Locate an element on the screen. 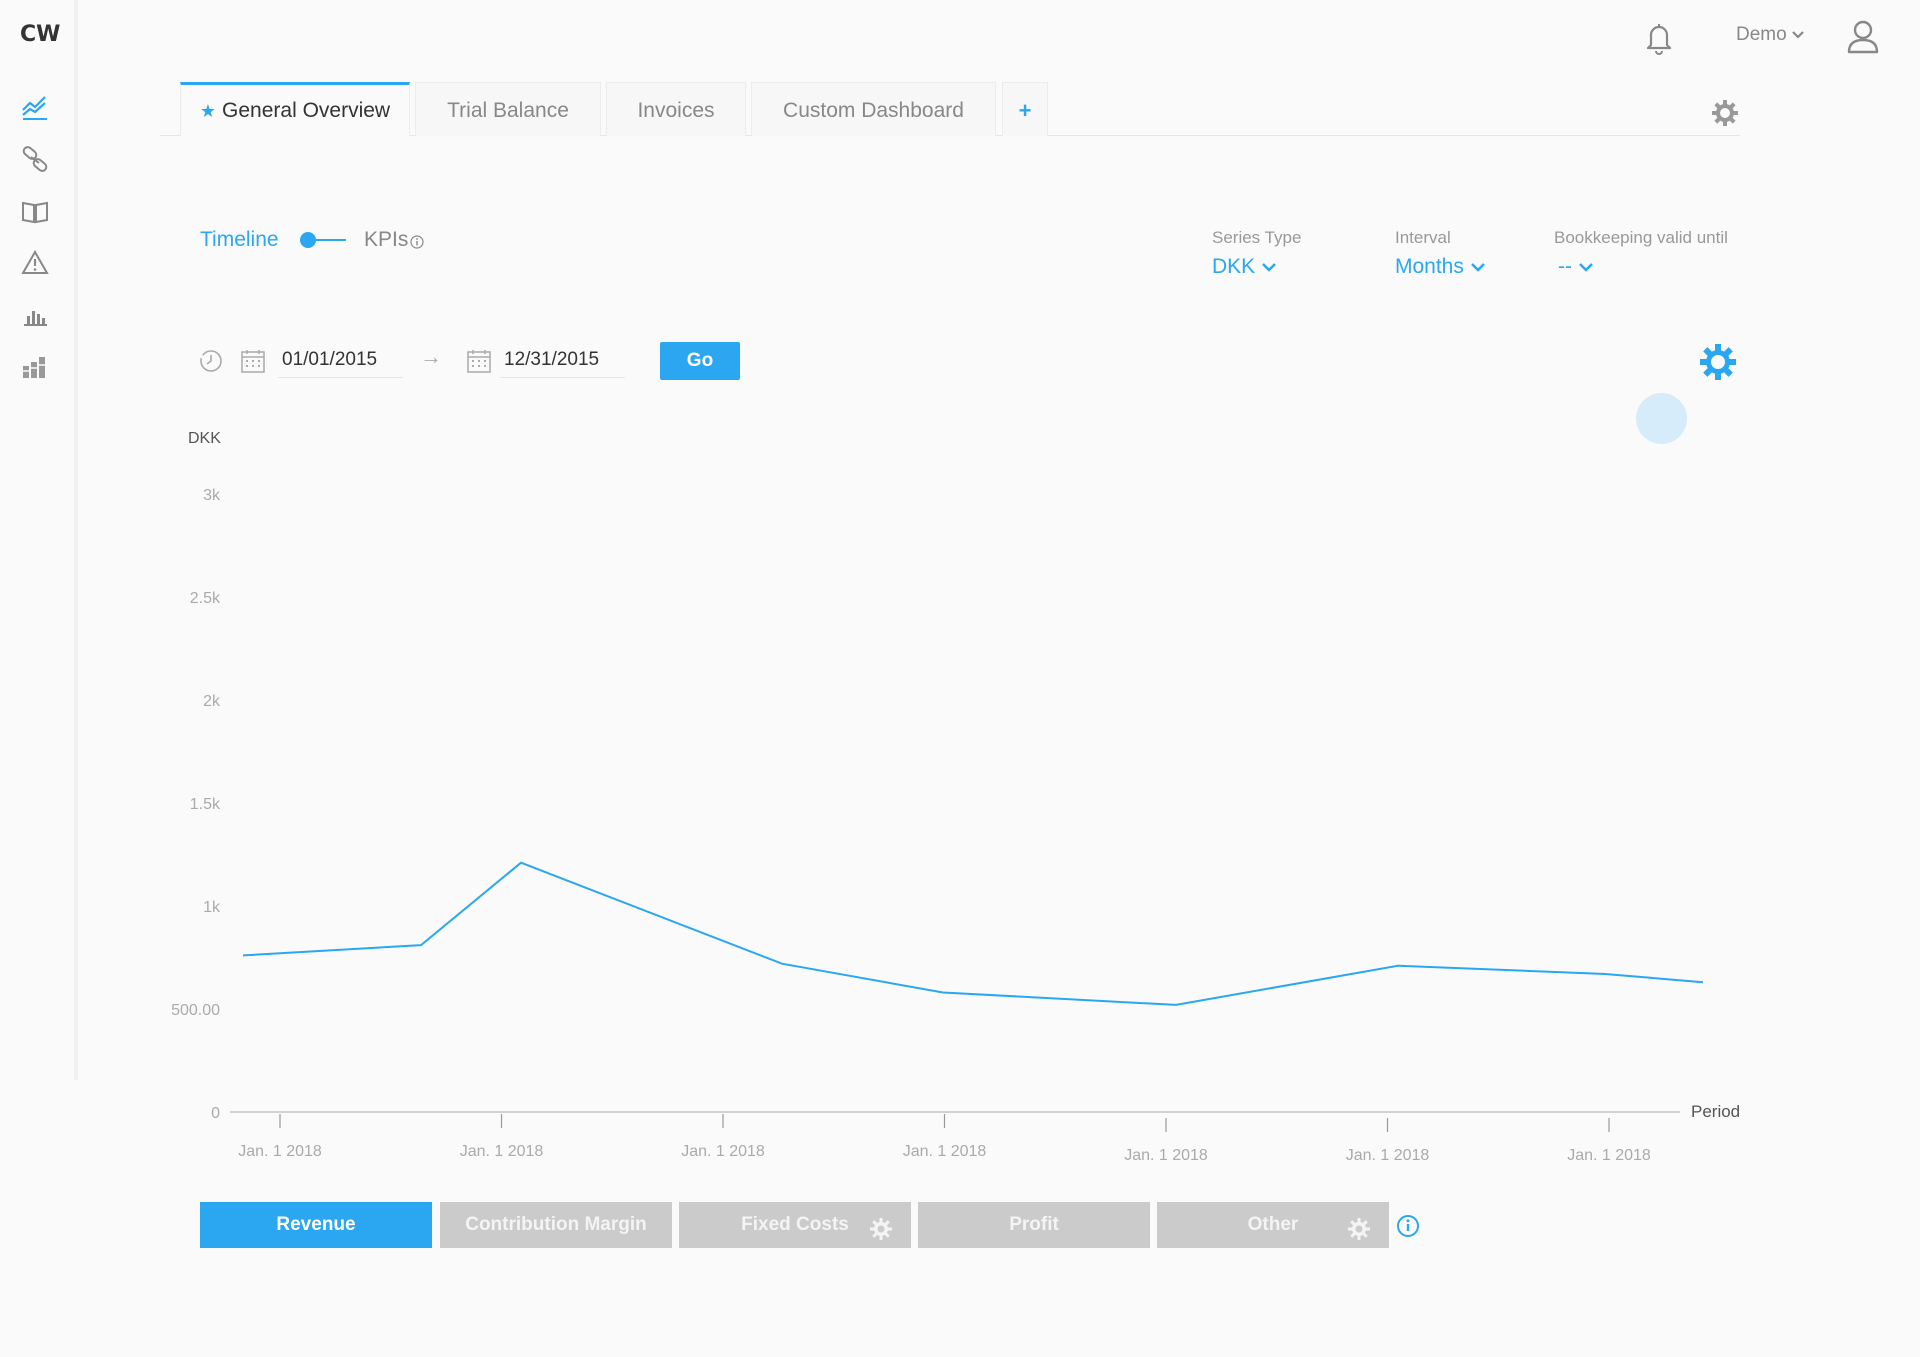 The image size is (1920, 1357). user-menu-label: Demo is located at coordinates (1761, 34).